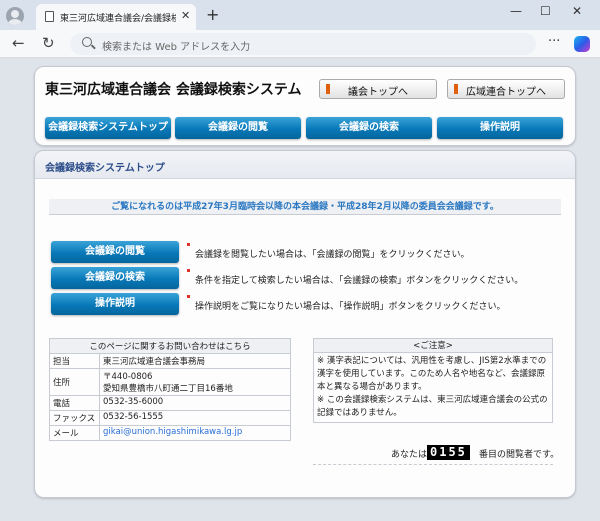 The height and width of the screenshot is (521, 600). I want to click on address: 愛知県豊橋市八町通二丁目16番地, so click(168, 389).